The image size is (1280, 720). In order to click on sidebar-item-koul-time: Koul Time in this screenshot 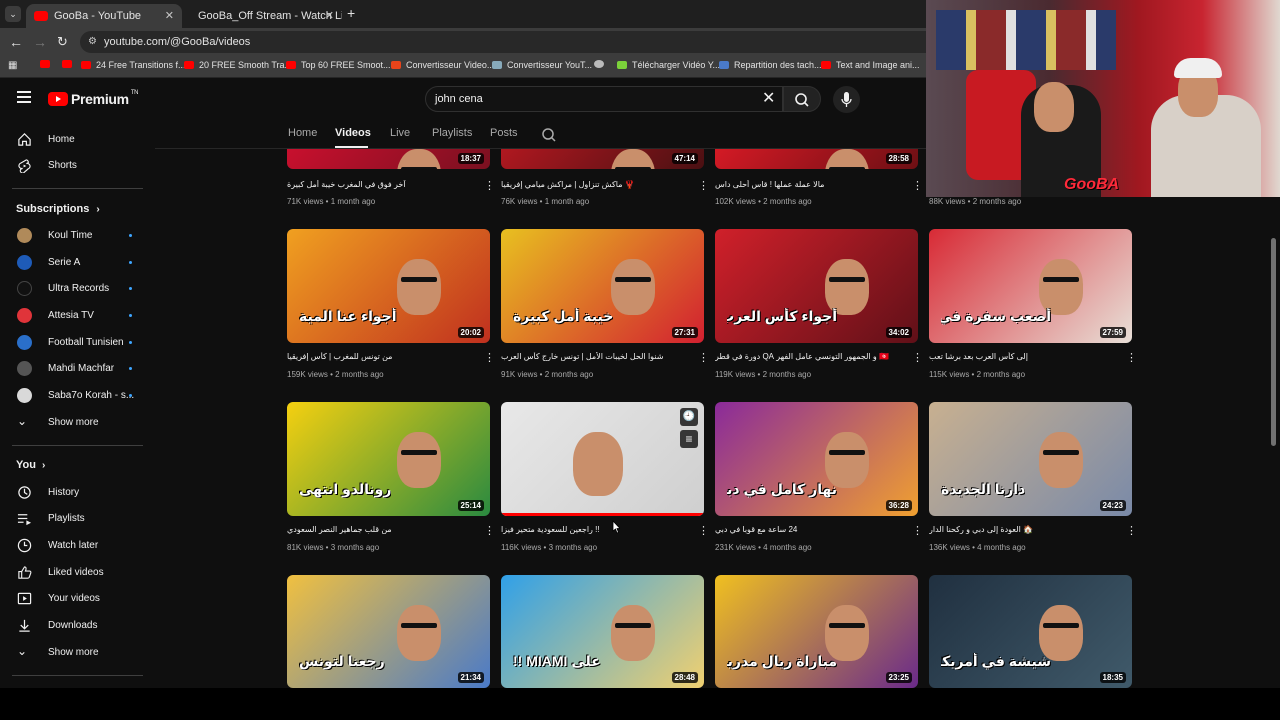, I will do `click(77, 235)`.